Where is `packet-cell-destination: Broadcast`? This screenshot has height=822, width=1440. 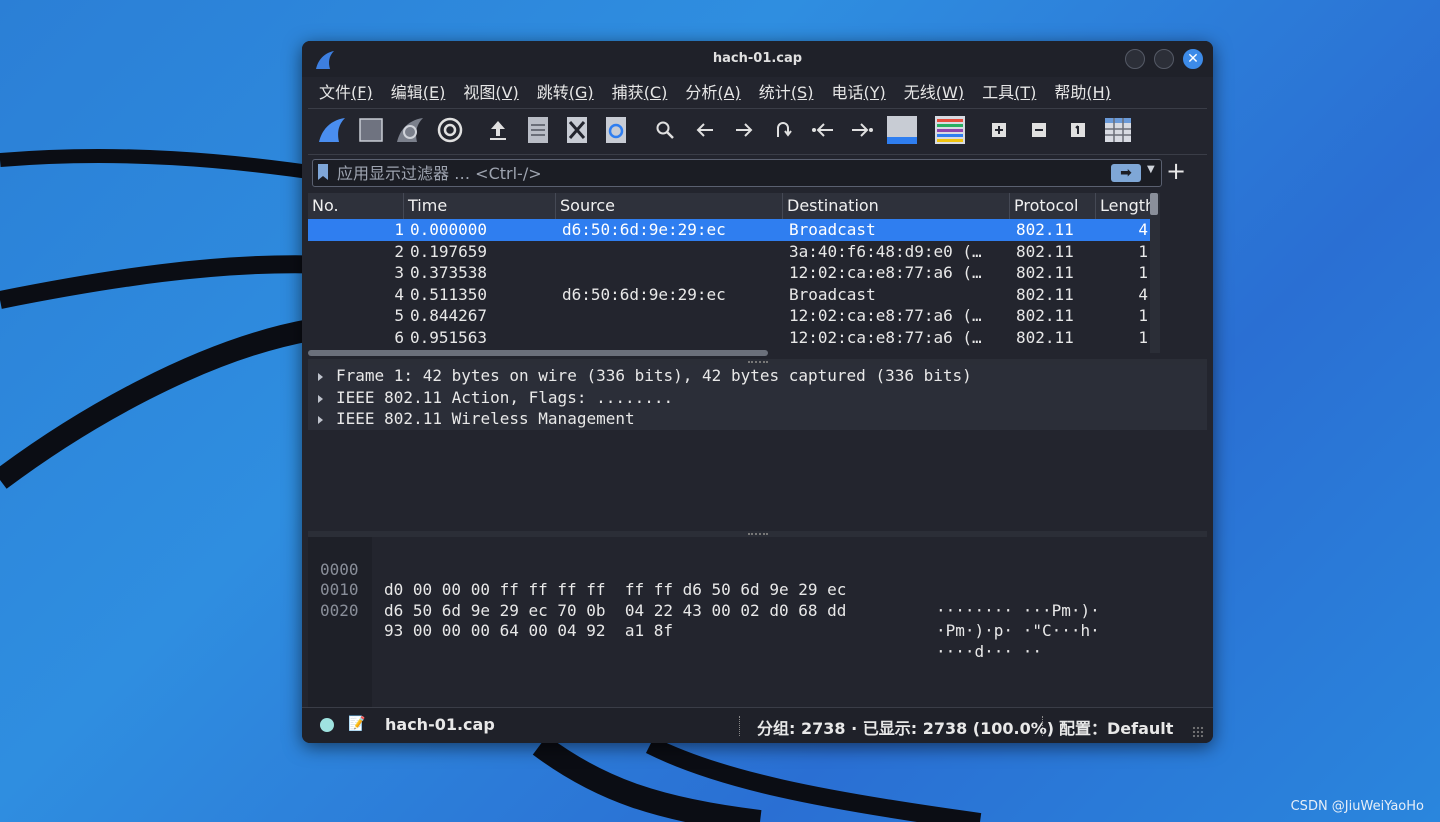 packet-cell-destination: Broadcast is located at coordinates (832, 294).